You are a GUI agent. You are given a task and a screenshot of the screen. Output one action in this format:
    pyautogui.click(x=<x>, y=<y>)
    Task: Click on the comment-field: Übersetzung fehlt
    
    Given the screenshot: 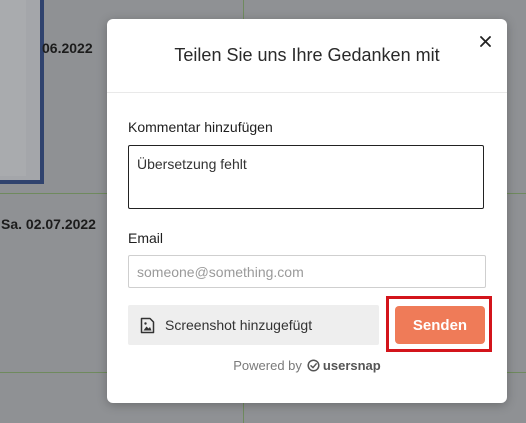 What is the action you would take?
    pyautogui.click(x=306, y=177)
    